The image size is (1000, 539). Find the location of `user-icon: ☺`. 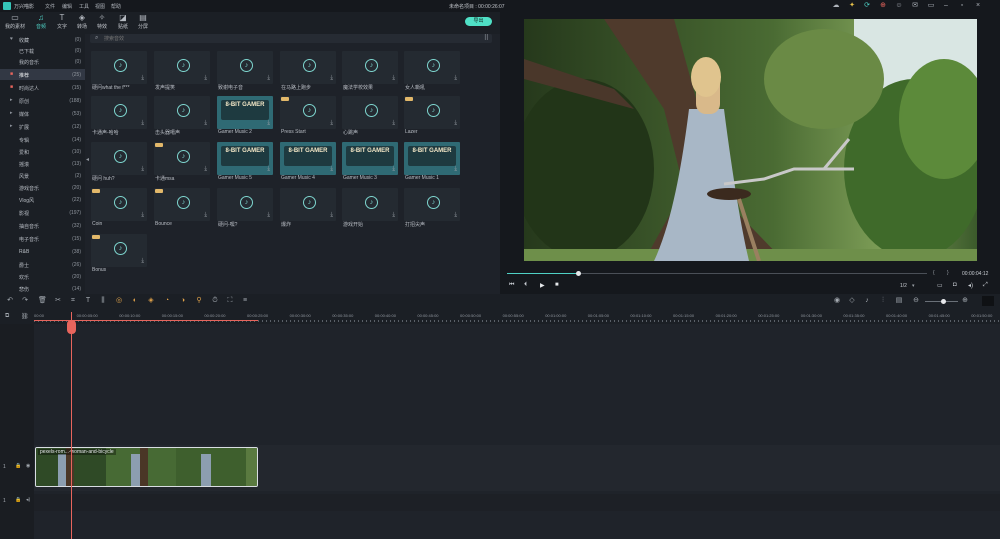

user-icon: ☺ is located at coordinates (899, 6).